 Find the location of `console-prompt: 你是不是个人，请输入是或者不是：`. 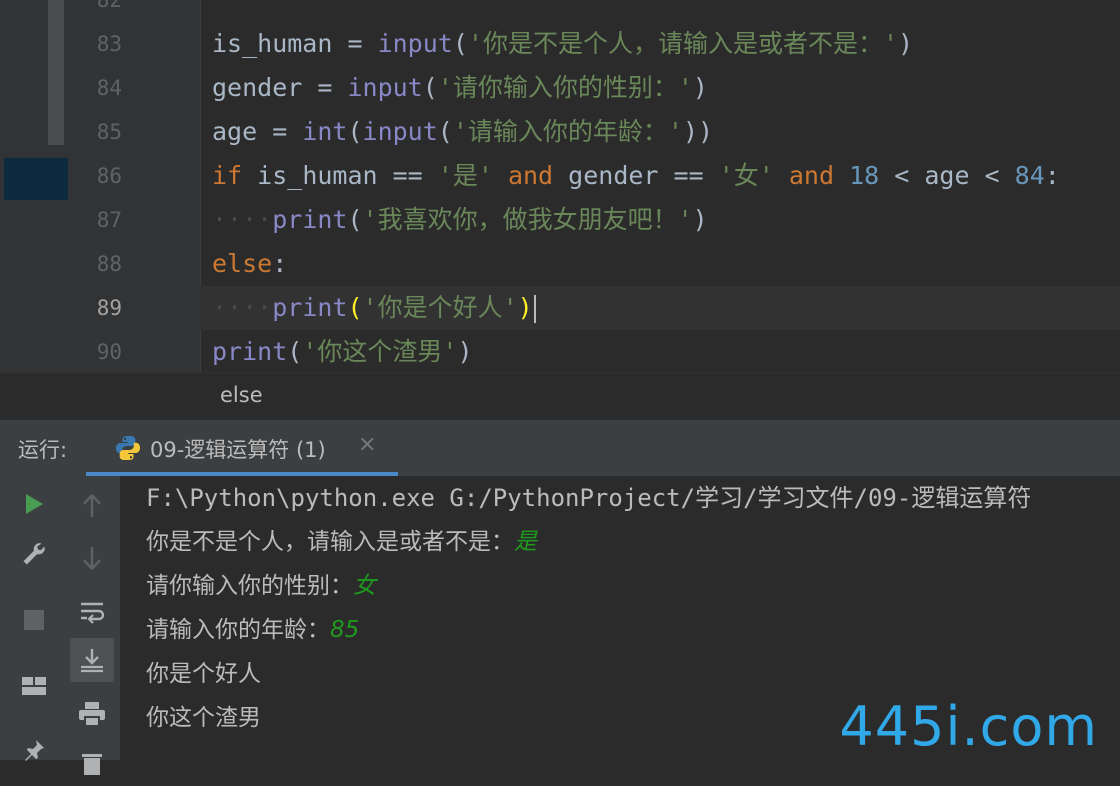

console-prompt: 你是不是个人，请输入是或者不是： is located at coordinates (330, 542).